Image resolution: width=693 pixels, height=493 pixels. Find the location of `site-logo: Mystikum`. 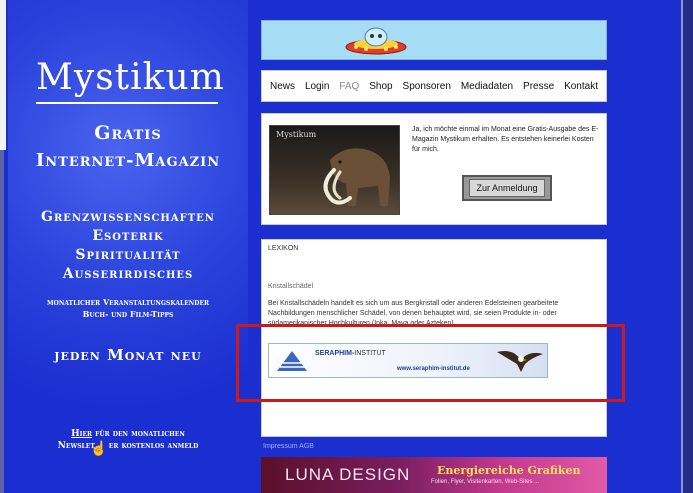

site-logo: Mystikum is located at coordinates (130, 80).